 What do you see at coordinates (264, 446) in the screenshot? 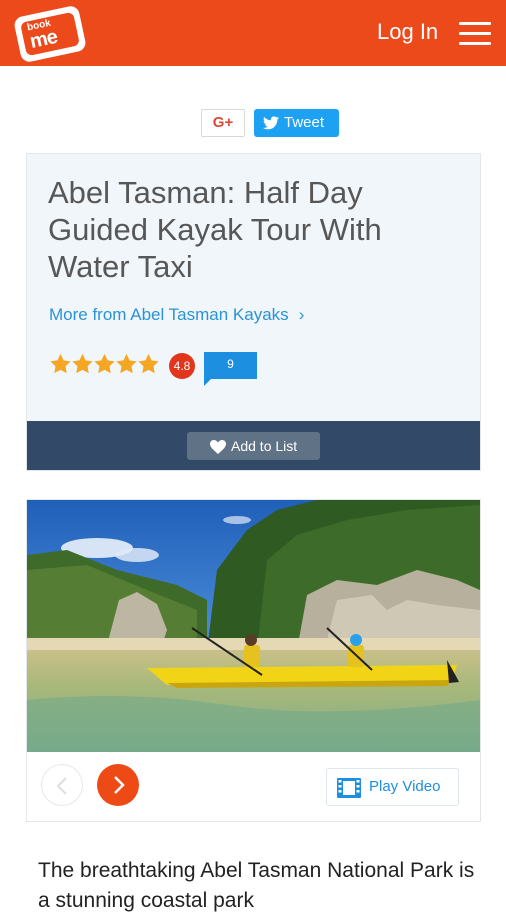
I see `add-to-list-label: Add to List` at bounding box center [264, 446].